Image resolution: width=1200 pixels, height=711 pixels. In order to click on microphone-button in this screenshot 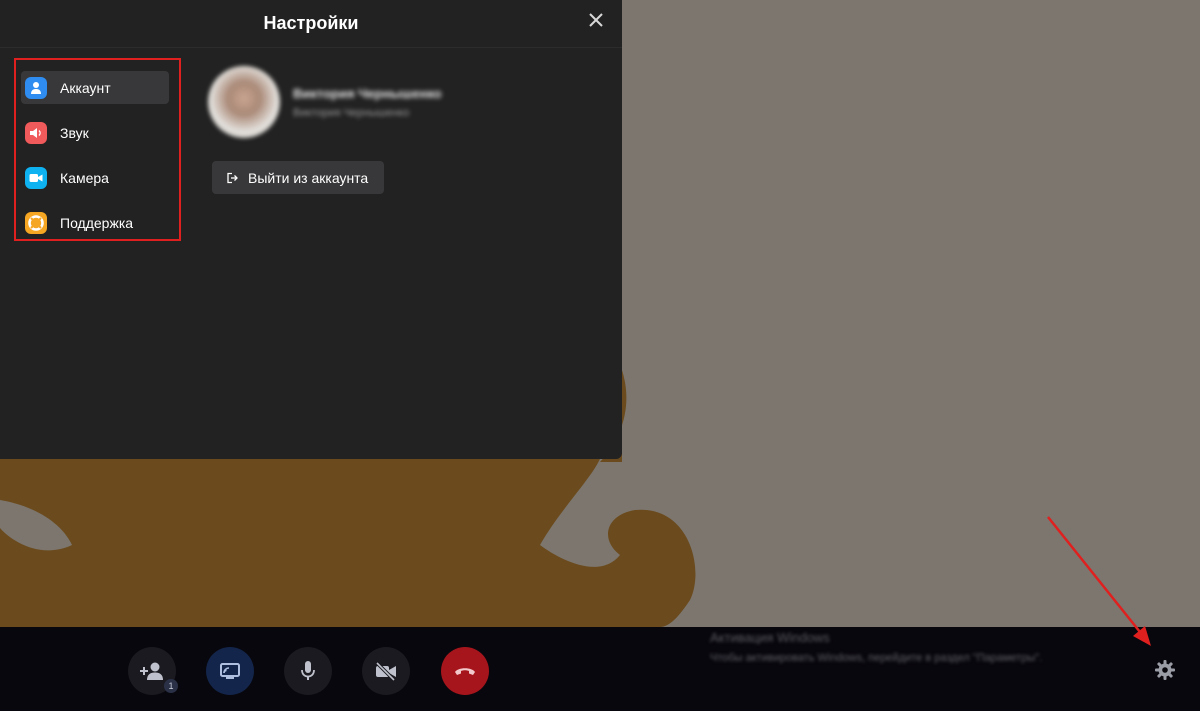, I will do `click(308, 671)`.